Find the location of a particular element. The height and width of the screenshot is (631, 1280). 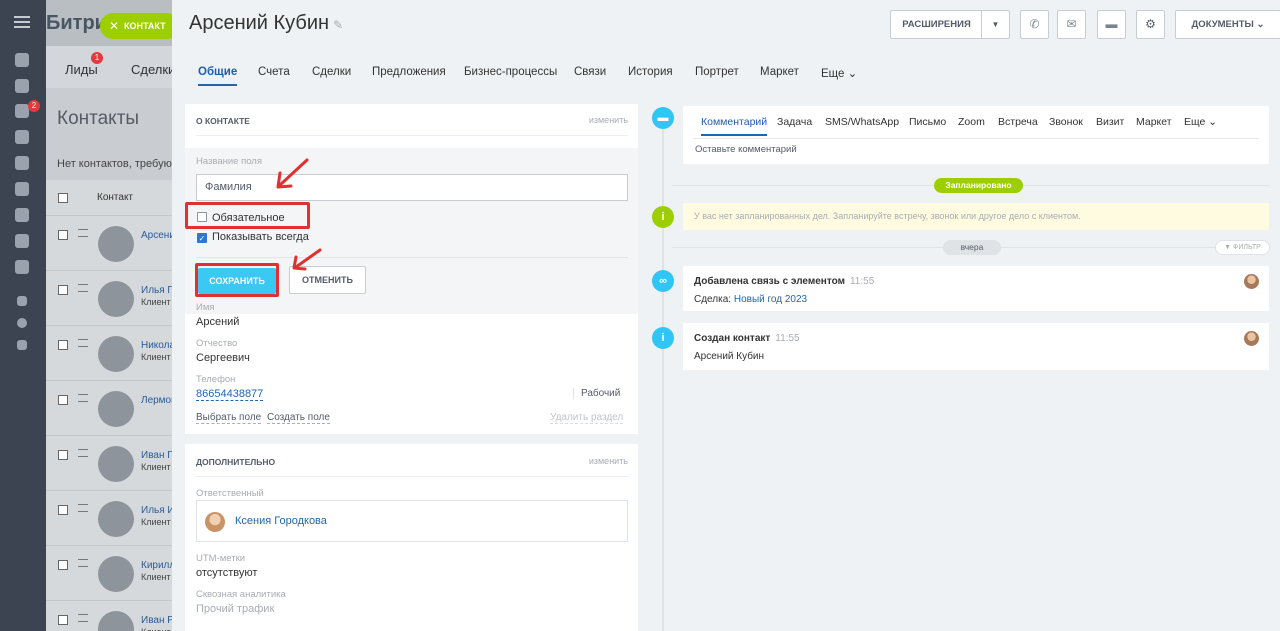

event-body-label: Сделка: is located at coordinates (713, 299).